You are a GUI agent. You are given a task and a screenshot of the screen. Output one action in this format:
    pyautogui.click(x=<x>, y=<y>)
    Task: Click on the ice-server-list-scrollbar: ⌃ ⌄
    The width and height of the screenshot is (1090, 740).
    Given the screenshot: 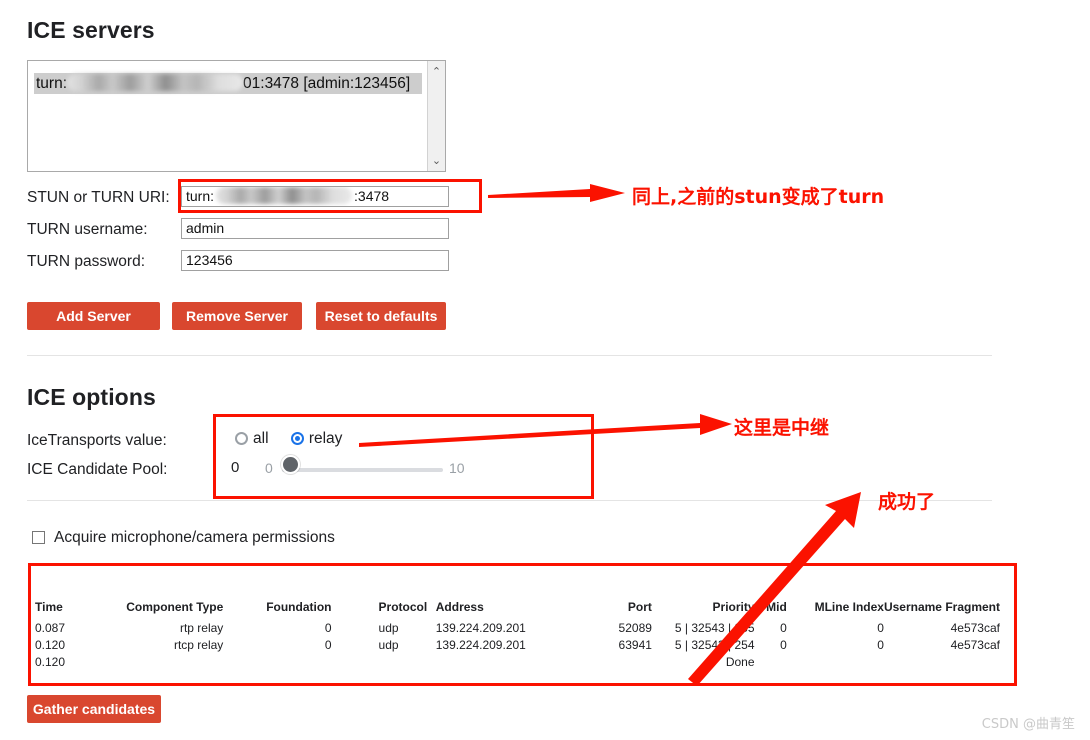 What is the action you would take?
    pyautogui.click(x=436, y=116)
    